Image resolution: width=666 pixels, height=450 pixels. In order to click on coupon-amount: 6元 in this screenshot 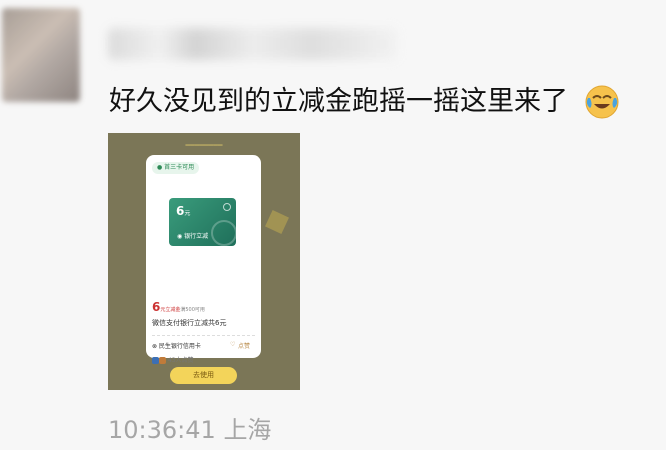, I will do `click(183, 211)`.